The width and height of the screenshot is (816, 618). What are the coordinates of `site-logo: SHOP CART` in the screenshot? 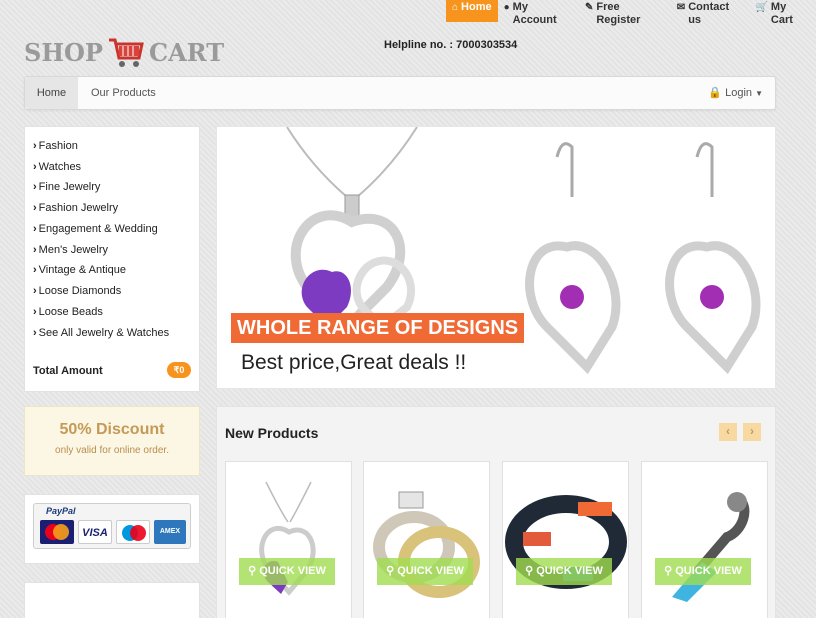 It's located at (124, 52).